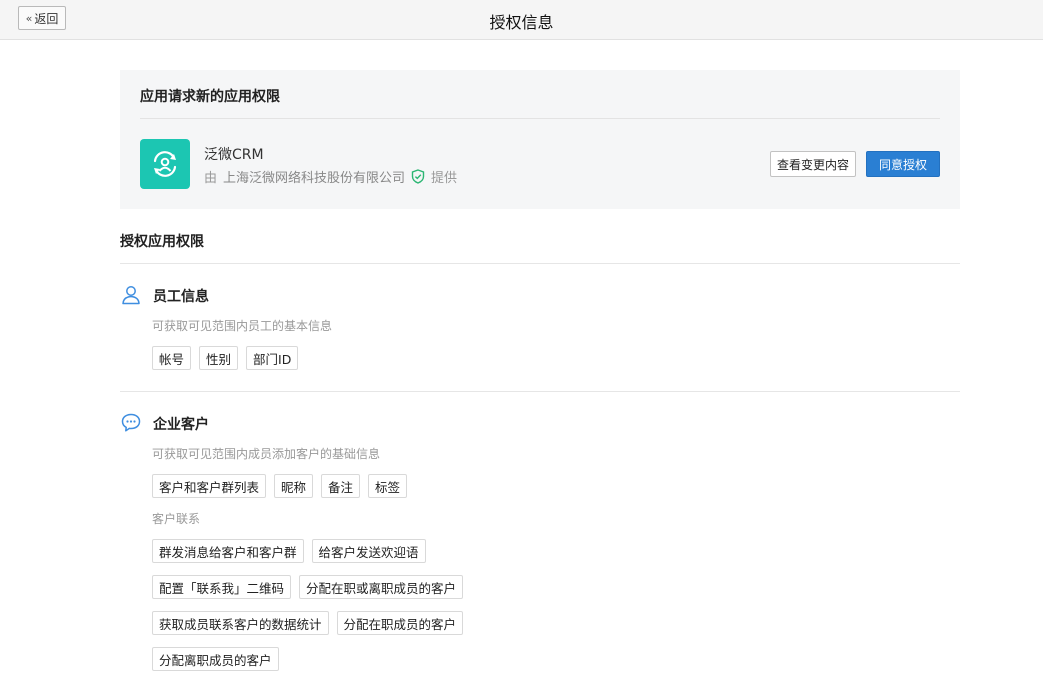 This screenshot has width=1043, height=691. What do you see at coordinates (228, 551) in the screenshot?
I see `permission-tag: 群发消息给客户和客户群` at bounding box center [228, 551].